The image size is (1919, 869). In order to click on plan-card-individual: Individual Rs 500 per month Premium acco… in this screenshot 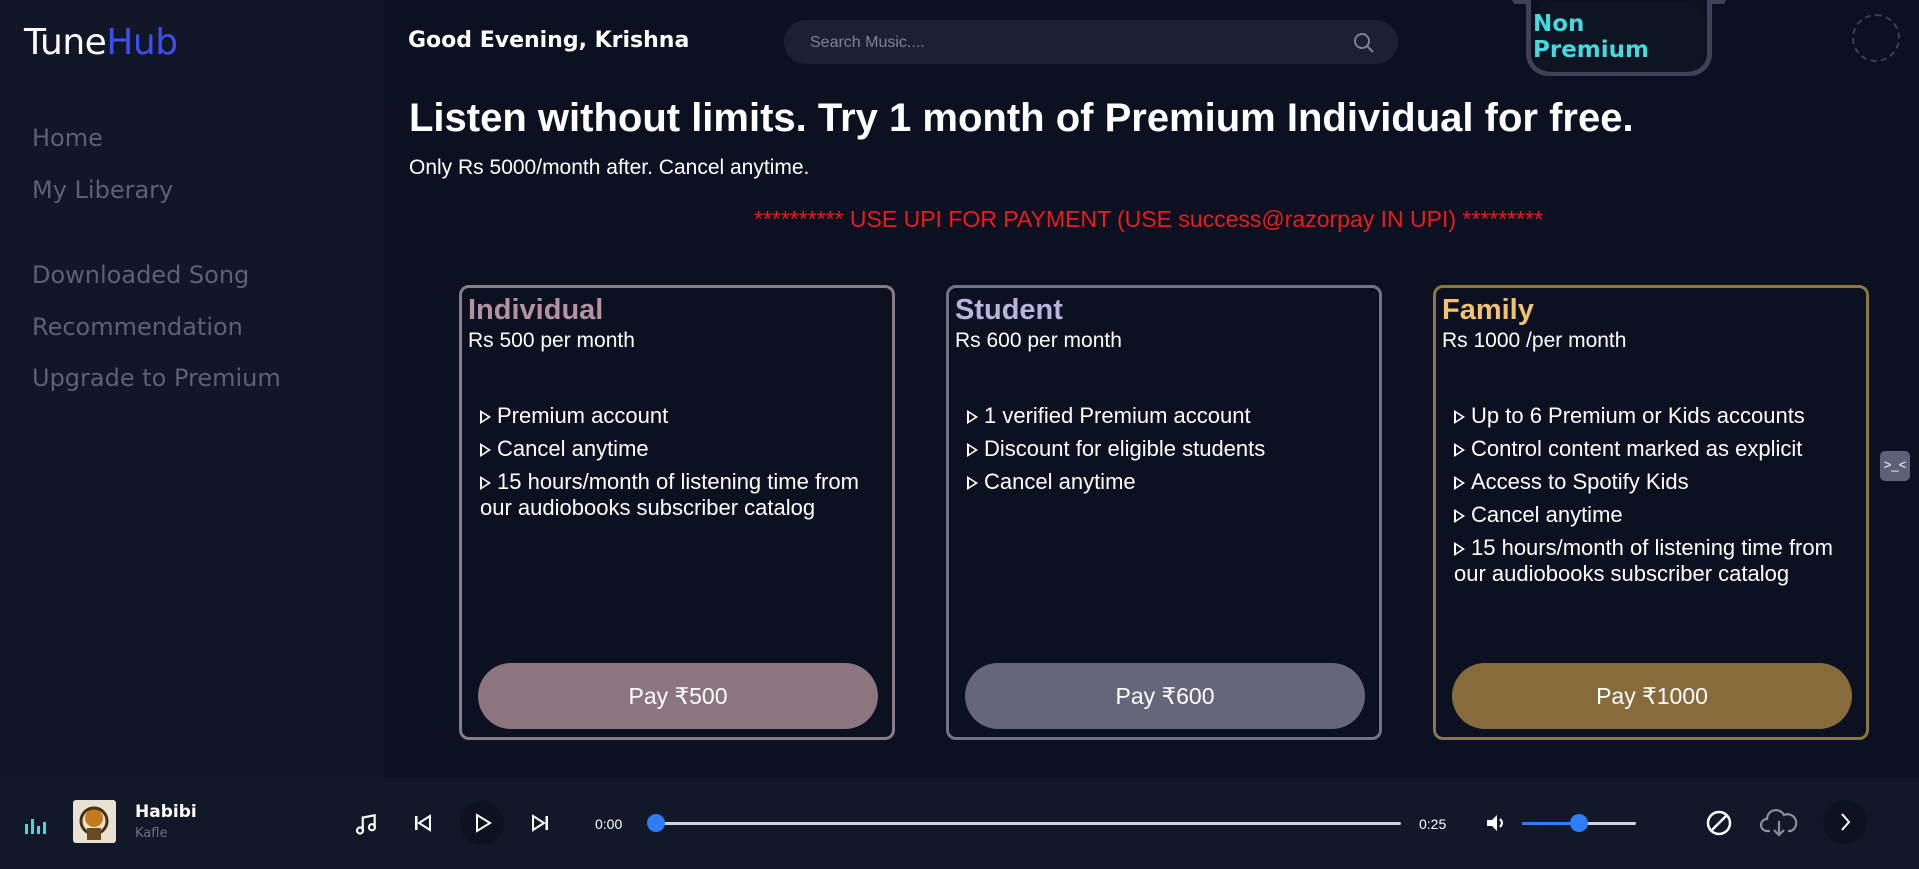, I will do `click(677, 512)`.